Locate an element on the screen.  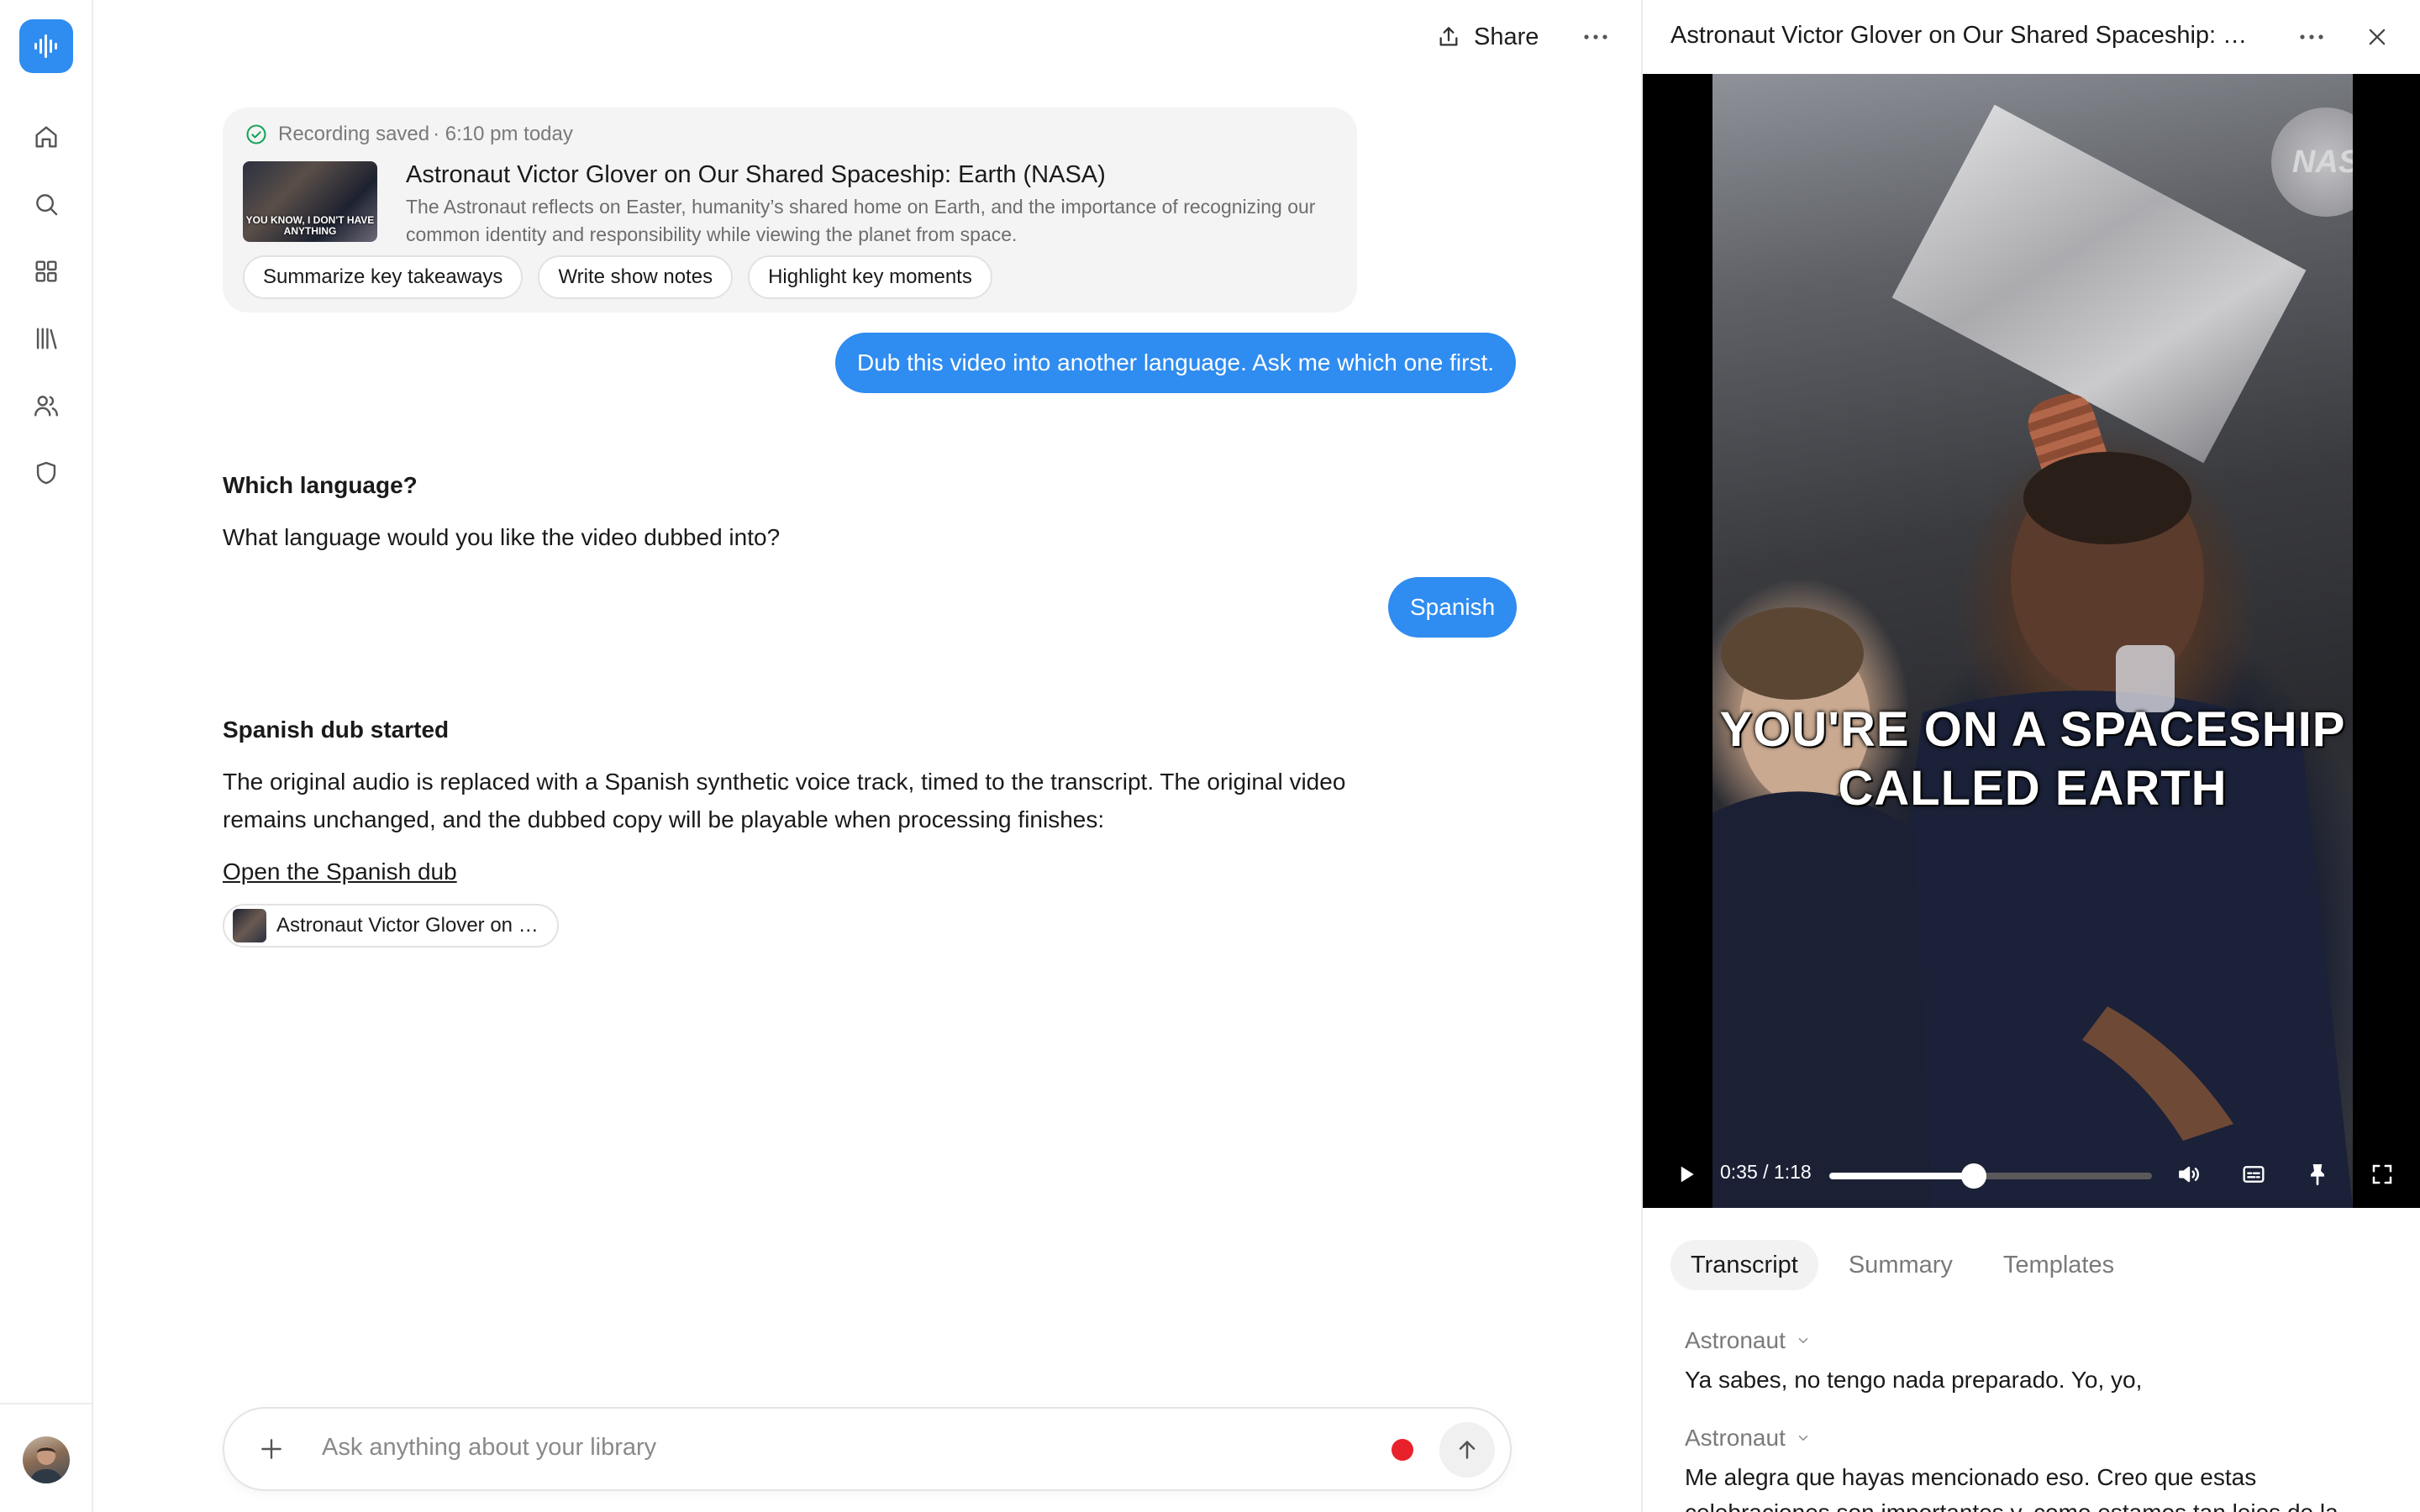
more-options-button is located at coordinates (1596, 36).